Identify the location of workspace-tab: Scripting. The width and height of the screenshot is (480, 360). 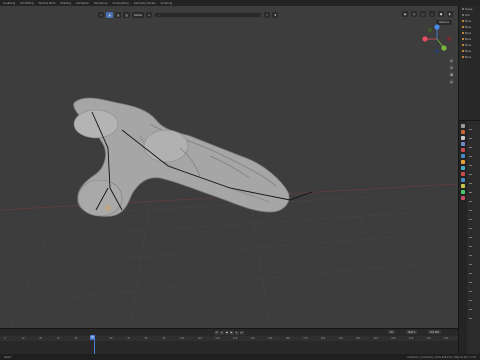
(167, 3).